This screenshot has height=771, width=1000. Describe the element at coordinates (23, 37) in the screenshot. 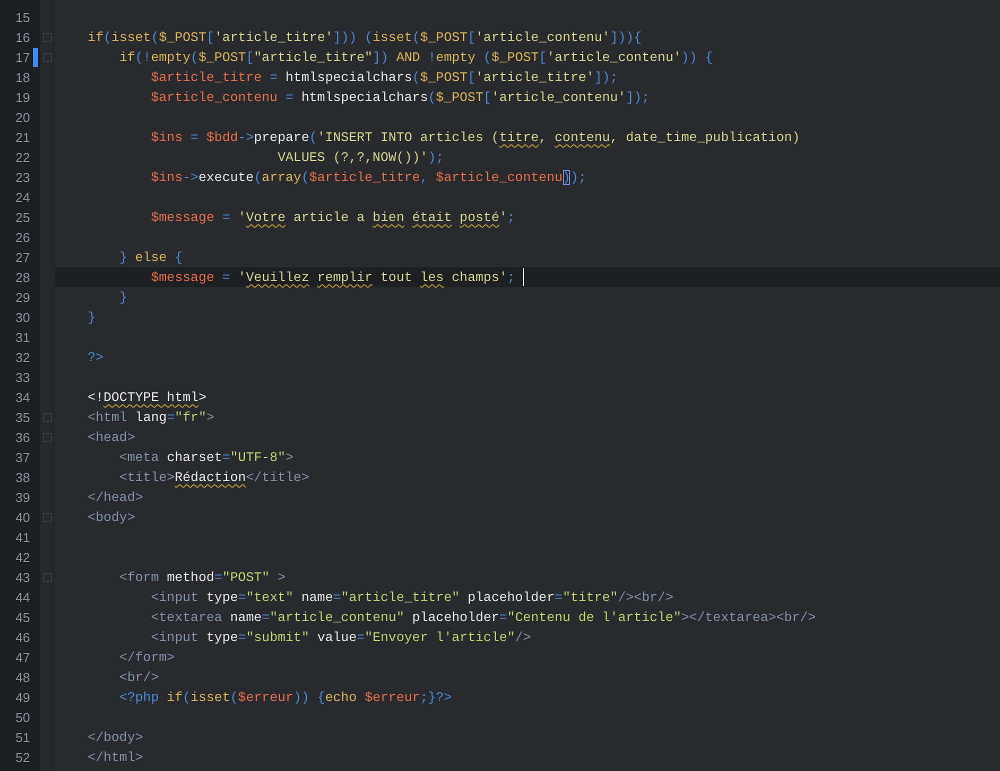

I see `line-number: 16` at that location.